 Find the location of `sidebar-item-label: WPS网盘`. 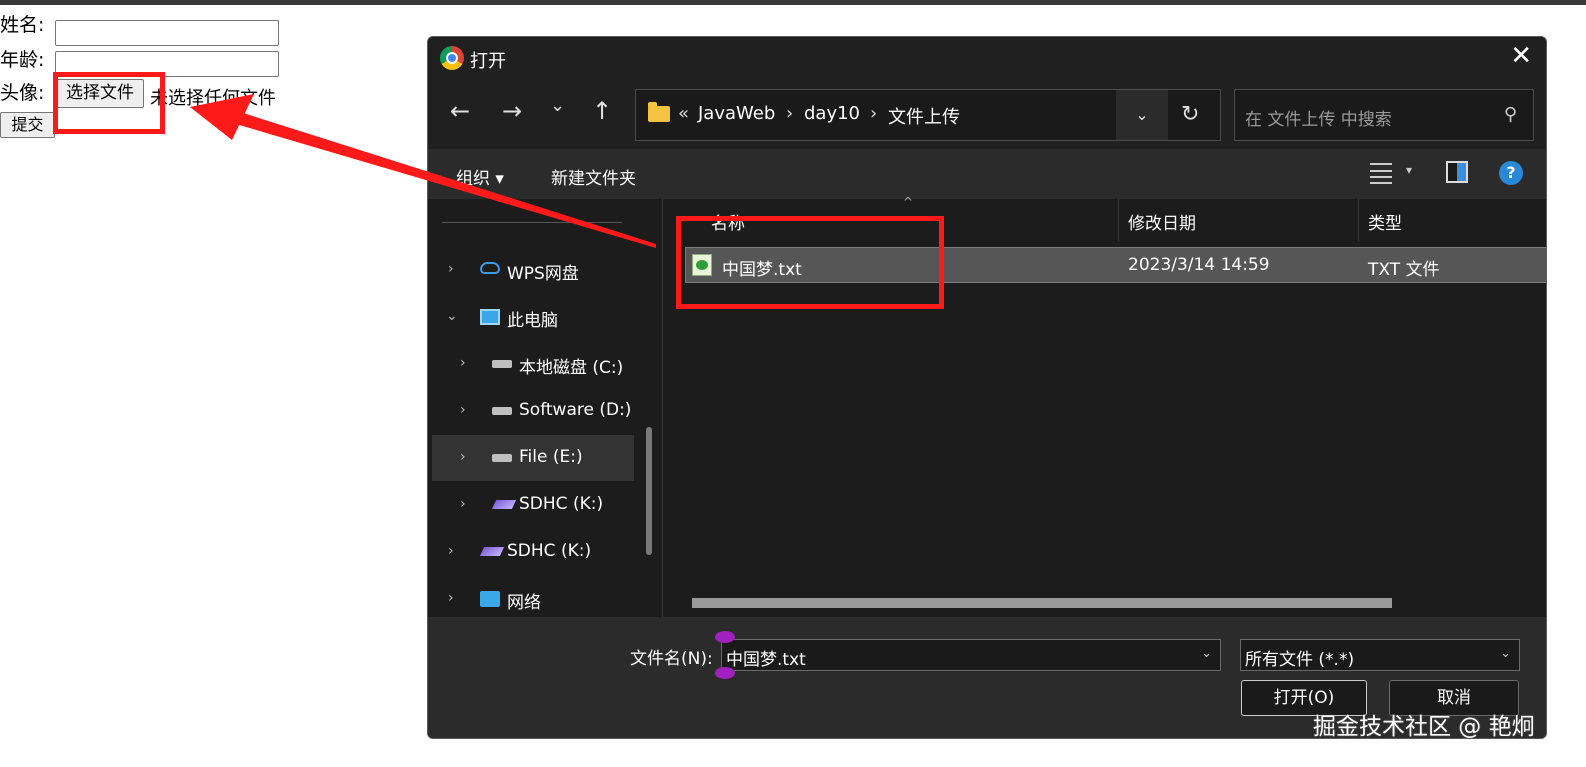

sidebar-item-label: WPS网盘 is located at coordinates (543, 274).